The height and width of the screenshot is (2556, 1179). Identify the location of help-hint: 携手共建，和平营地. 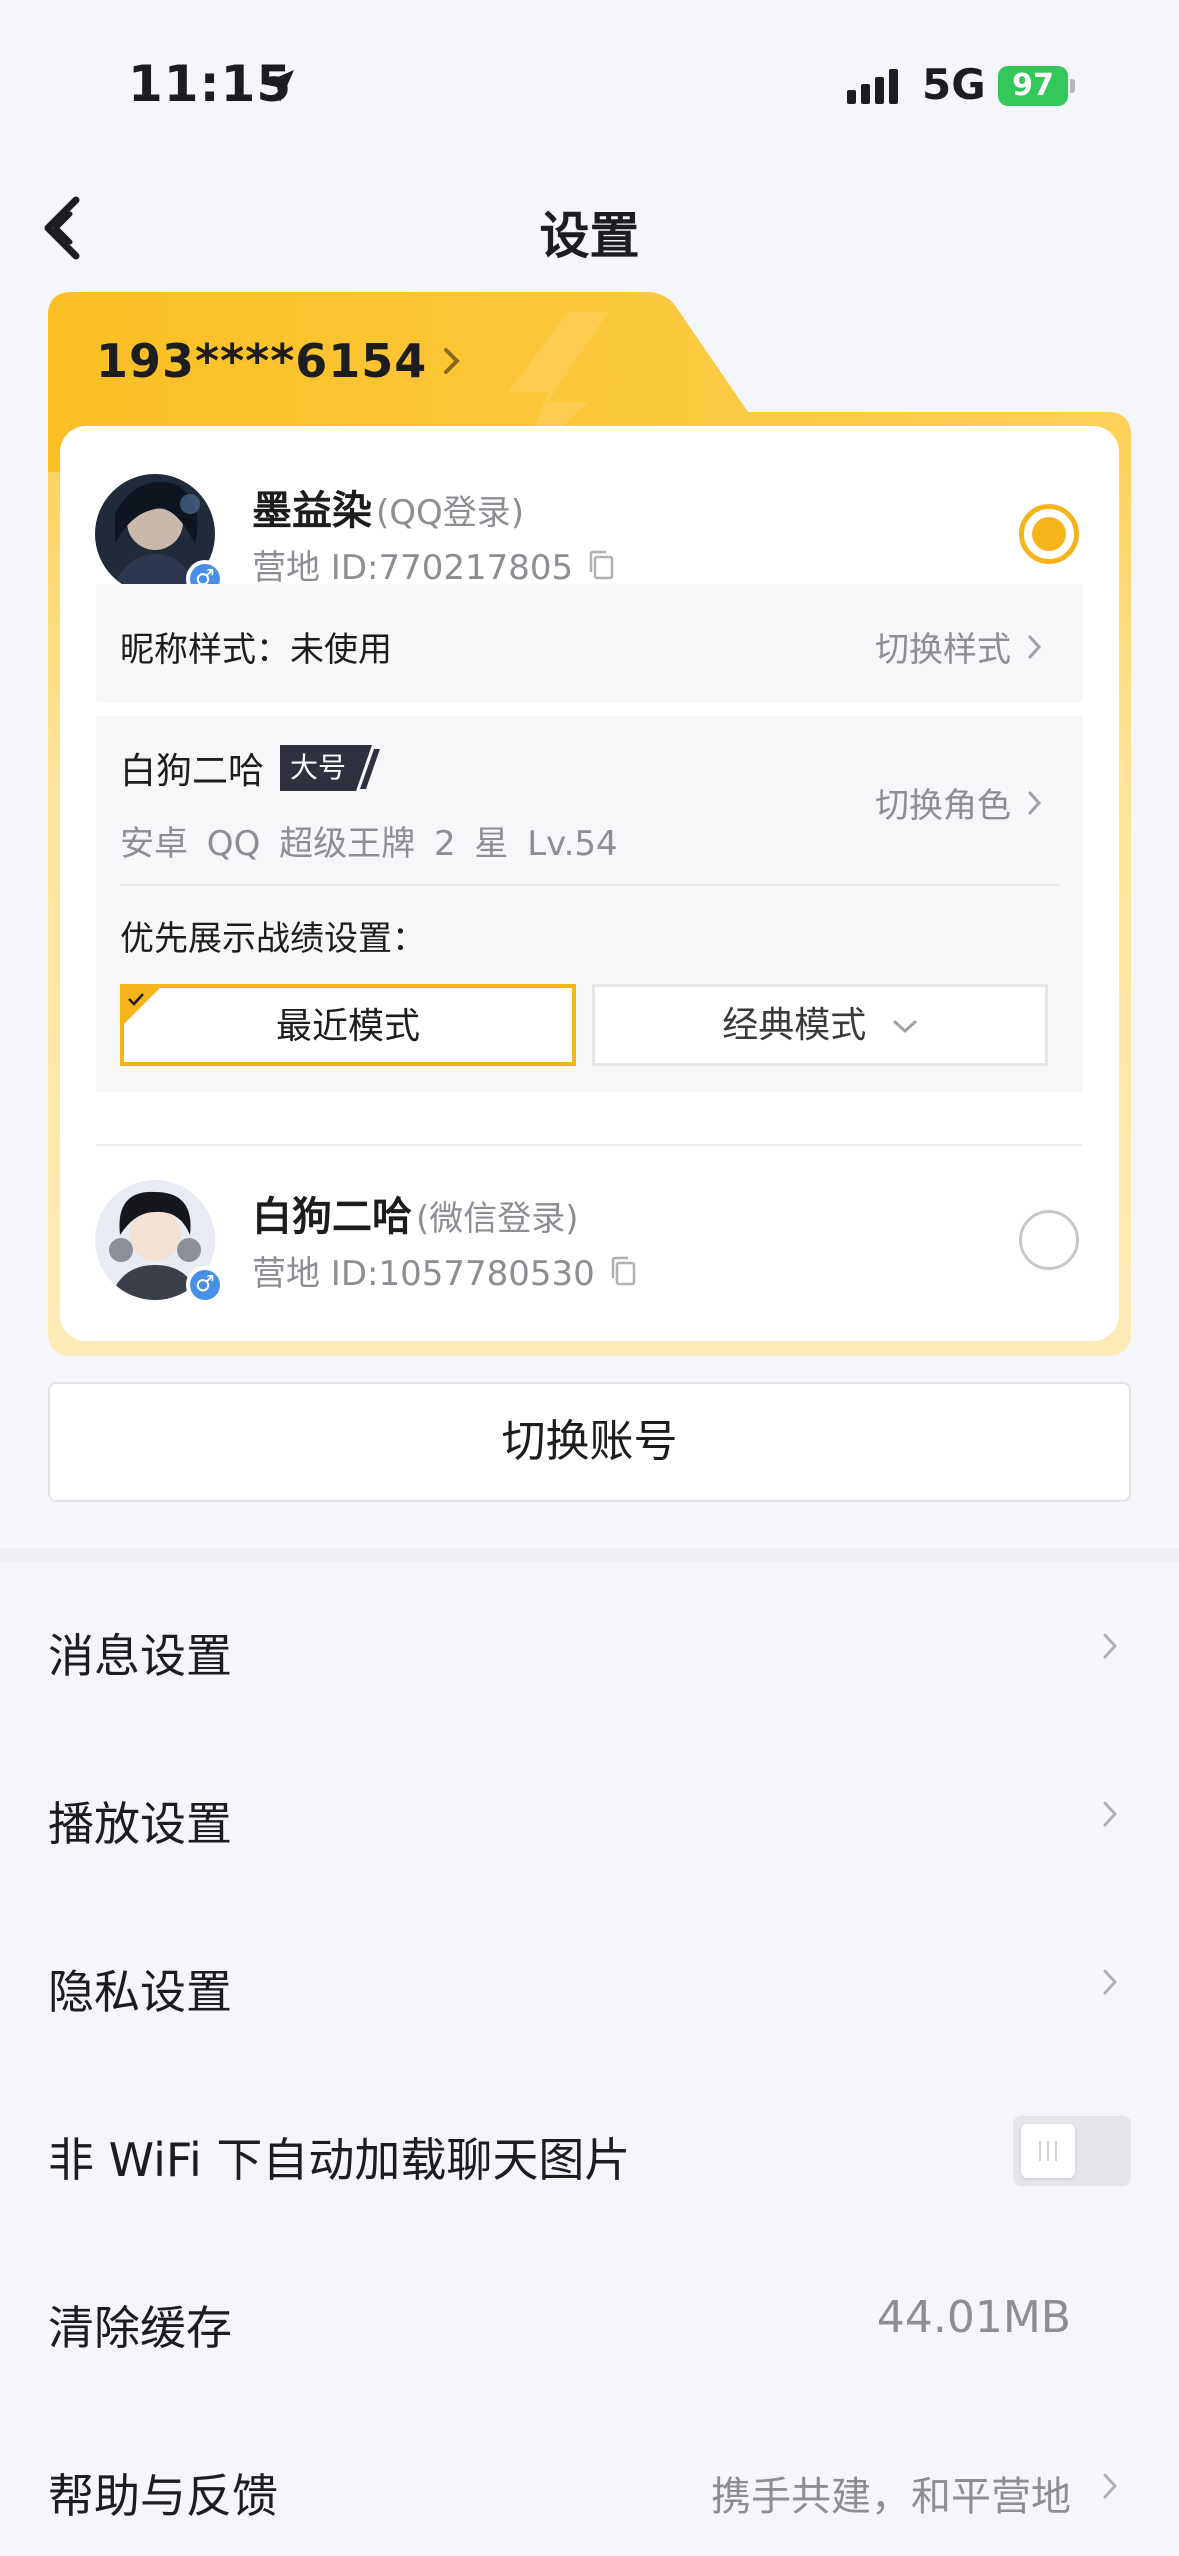
(891, 2497).